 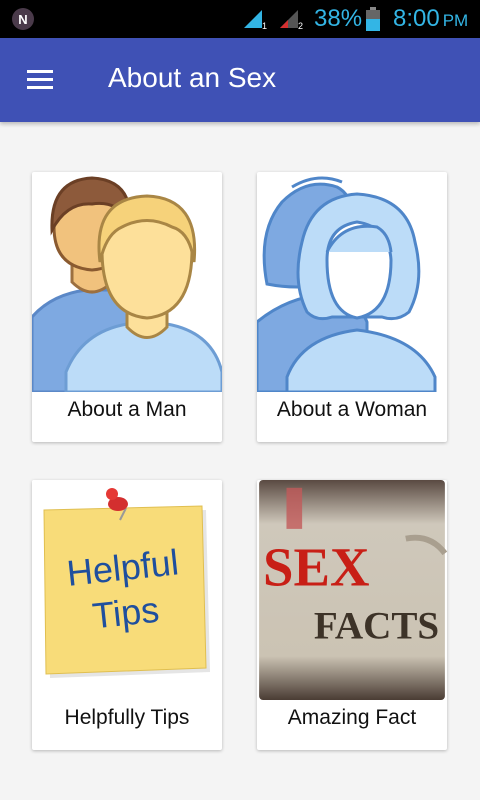 I want to click on card-amazing-fact: SEX FACTS Amazing Fact, so click(x=352, y=615).